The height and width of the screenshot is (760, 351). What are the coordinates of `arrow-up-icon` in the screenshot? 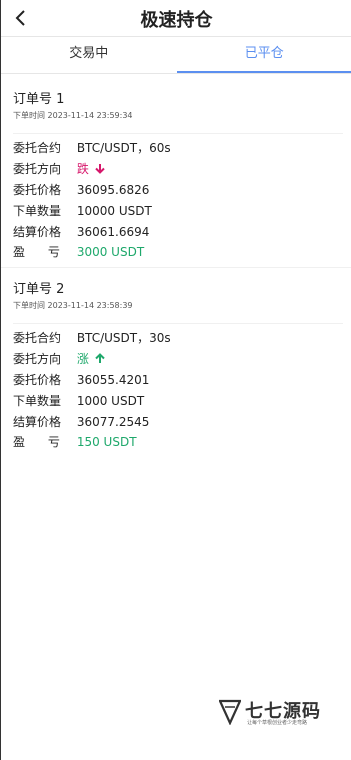 It's located at (99, 360).